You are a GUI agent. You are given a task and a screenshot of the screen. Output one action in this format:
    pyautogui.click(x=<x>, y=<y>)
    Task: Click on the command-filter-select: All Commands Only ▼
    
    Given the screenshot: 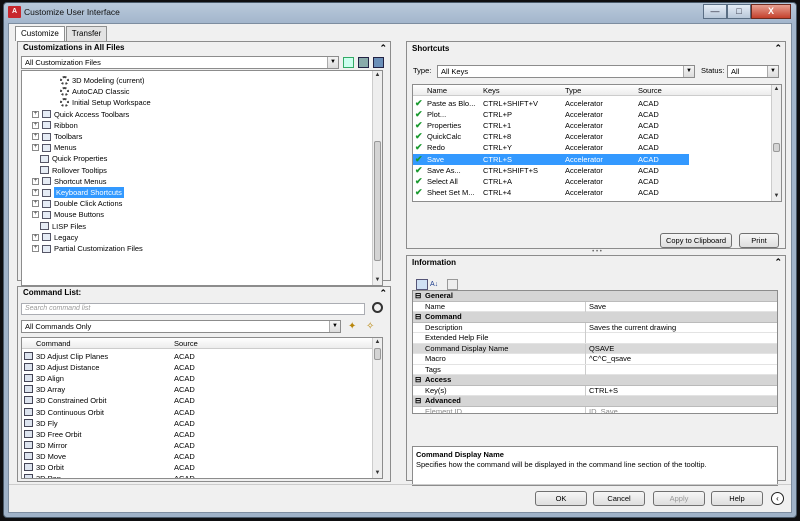 What is the action you would take?
    pyautogui.click(x=181, y=326)
    